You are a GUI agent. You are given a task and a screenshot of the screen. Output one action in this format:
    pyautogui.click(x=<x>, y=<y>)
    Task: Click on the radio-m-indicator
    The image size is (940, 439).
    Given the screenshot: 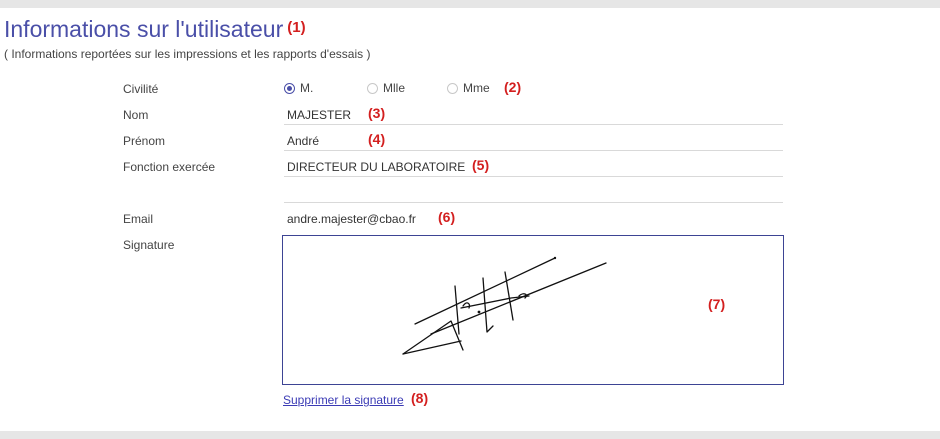 What is the action you would take?
    pyautogui.click(x=289, y=88)
    